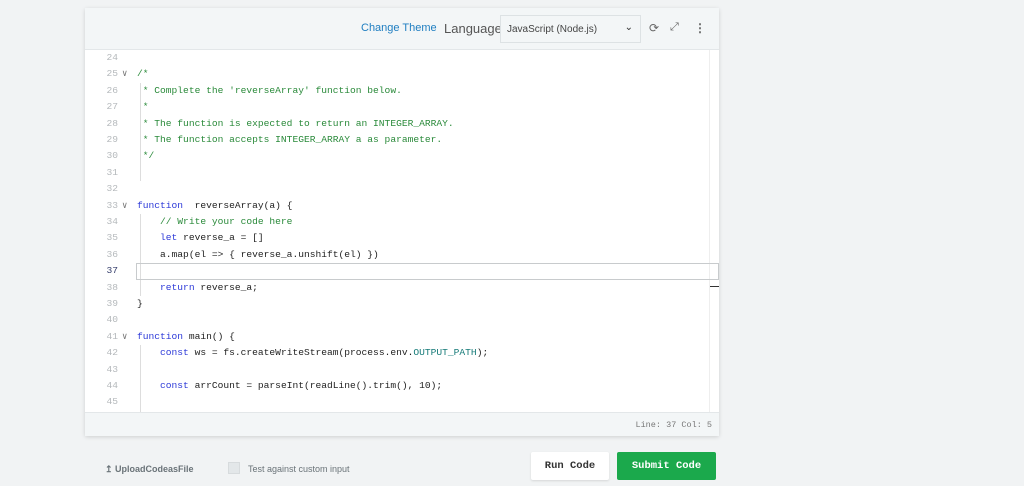 The width and height of the screenshot is (1024, 486). I want to click on code-text: *, so click(143, 107).